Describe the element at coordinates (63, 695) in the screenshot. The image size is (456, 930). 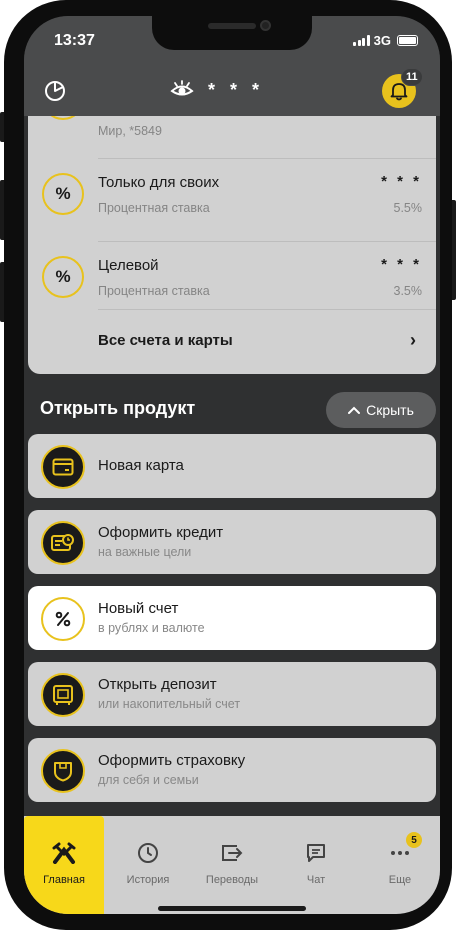
I see `safe-icon` at that location.